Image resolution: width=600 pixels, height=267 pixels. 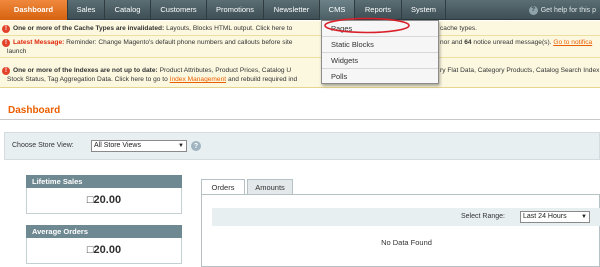 I want to click on nav-customers: Customers, so click(x=179, y=10).